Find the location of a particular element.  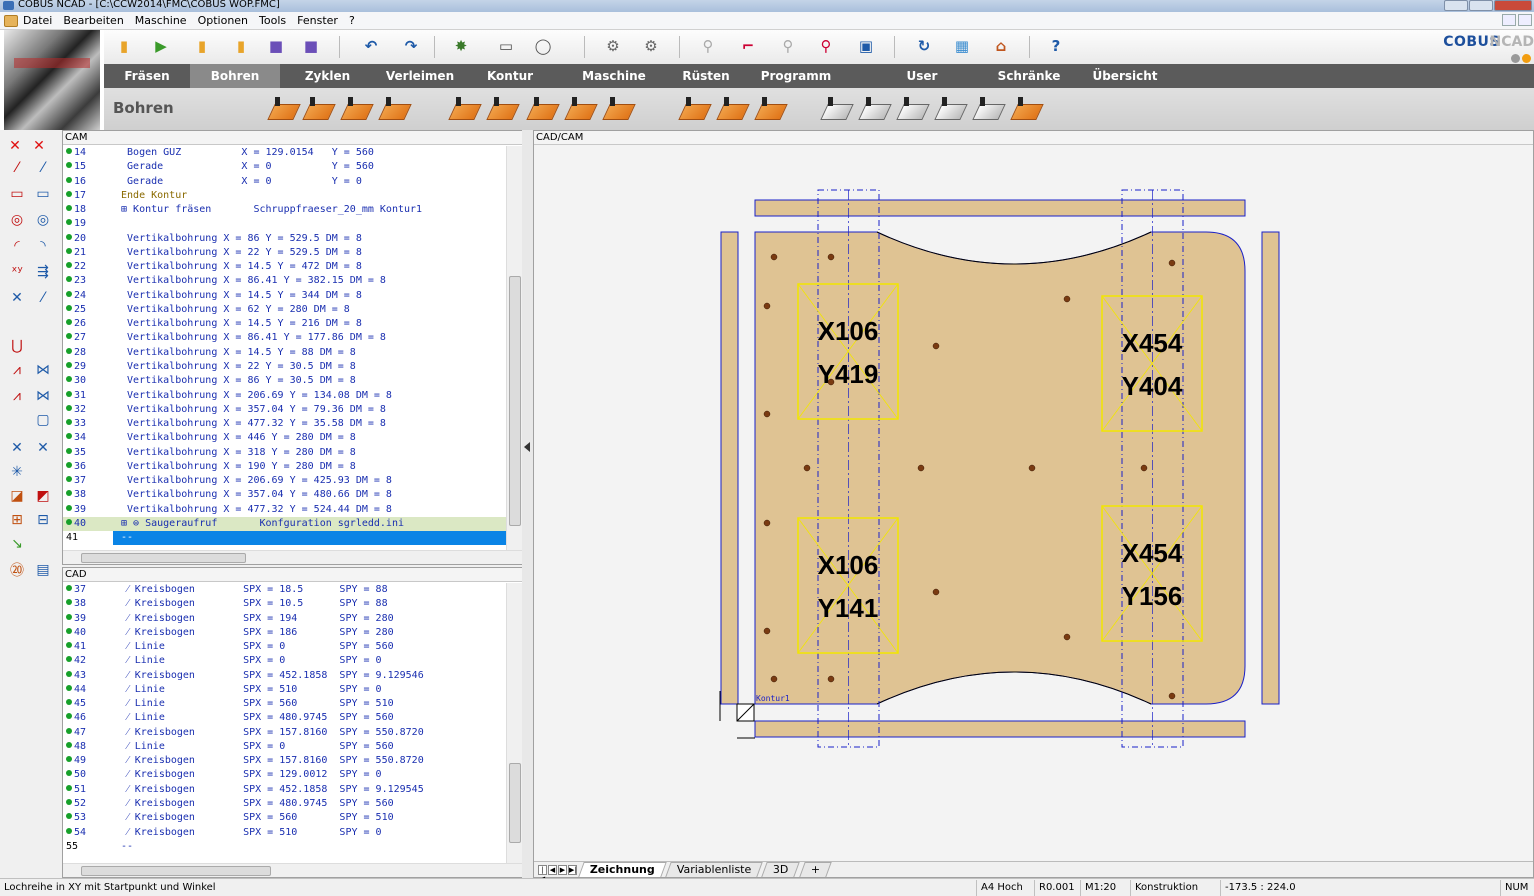

menu-tools: Tools is located at coordinates (272, 20).